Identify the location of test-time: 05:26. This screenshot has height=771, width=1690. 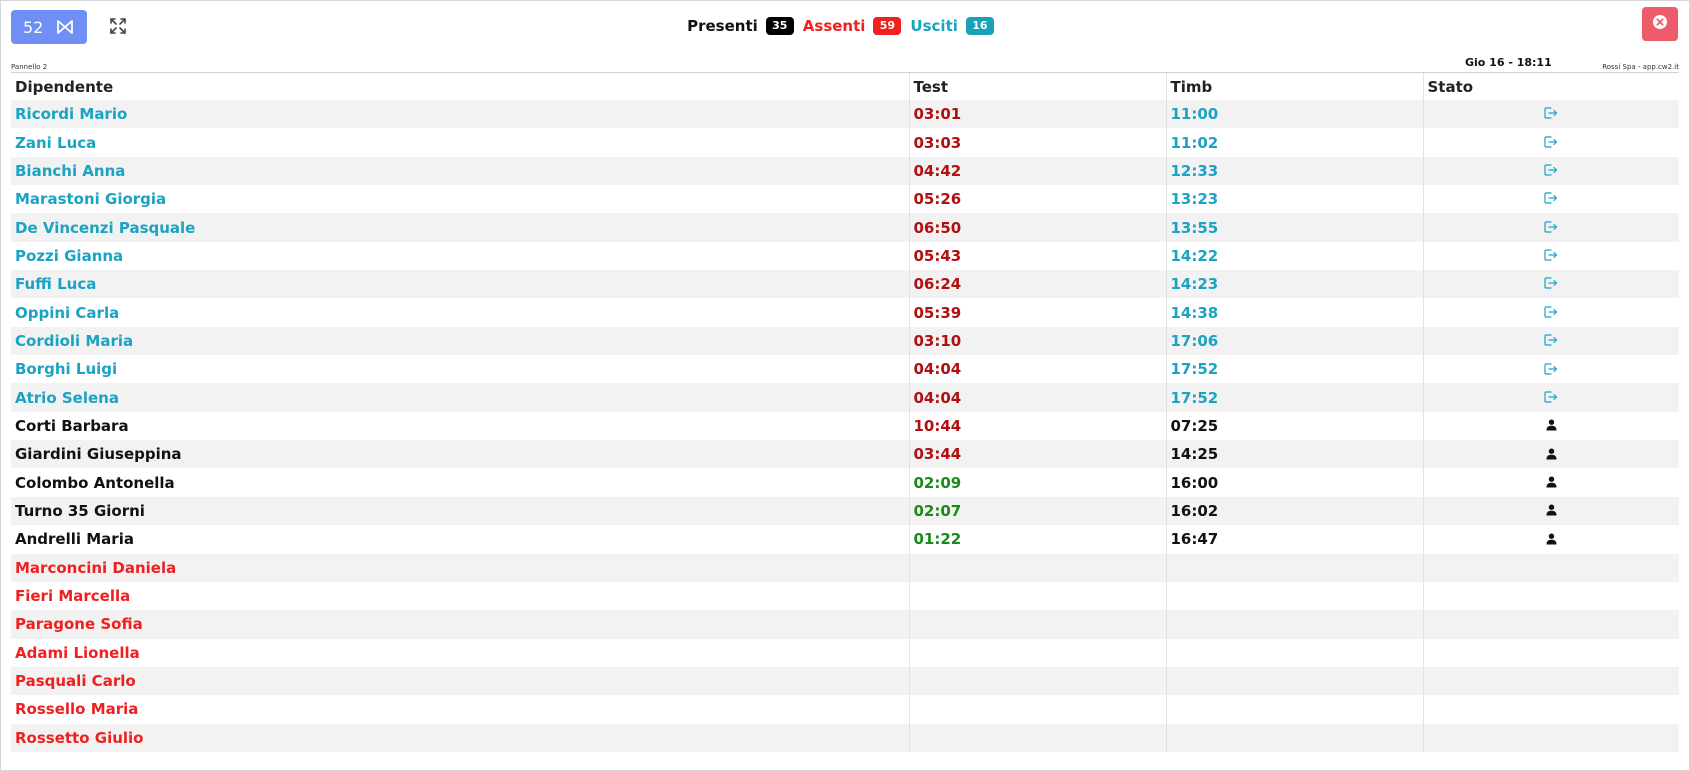
(1037, 199).